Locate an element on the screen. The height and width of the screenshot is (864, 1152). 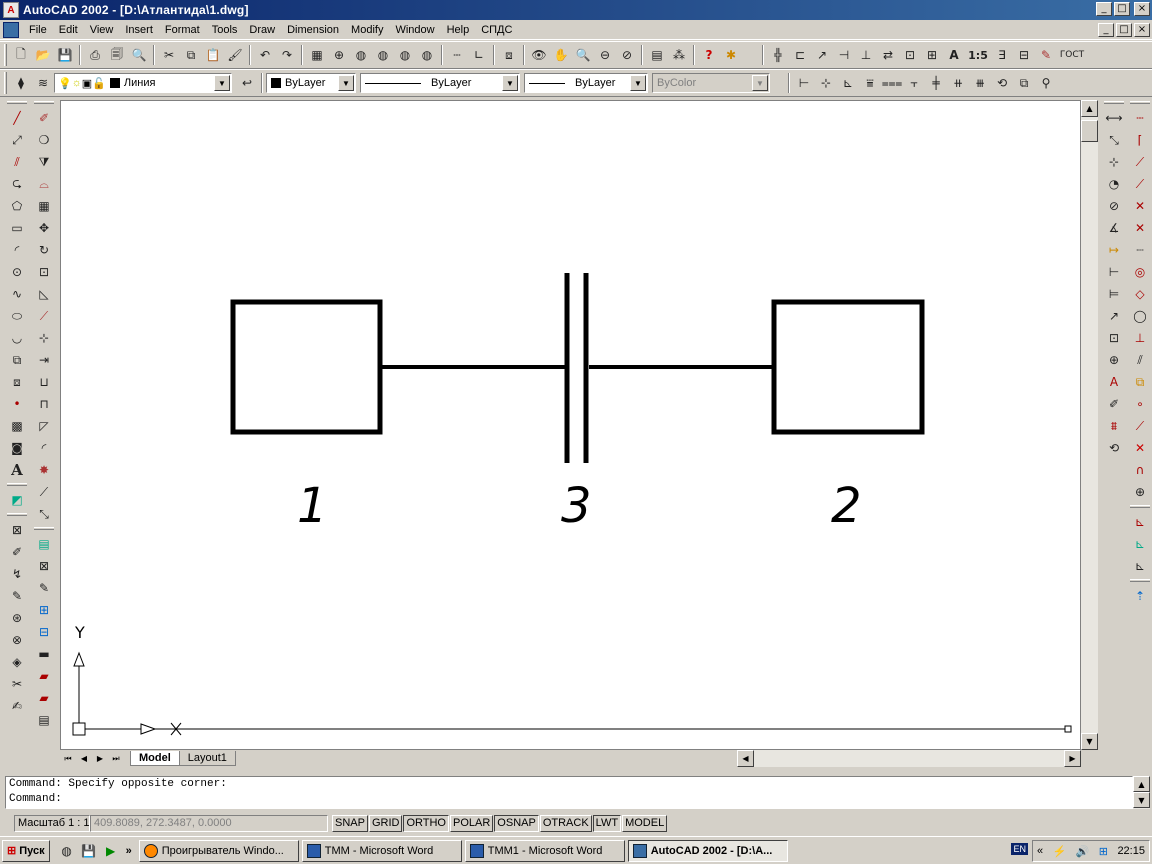
menu-draw: Draw is located at coordinates (262, 30).